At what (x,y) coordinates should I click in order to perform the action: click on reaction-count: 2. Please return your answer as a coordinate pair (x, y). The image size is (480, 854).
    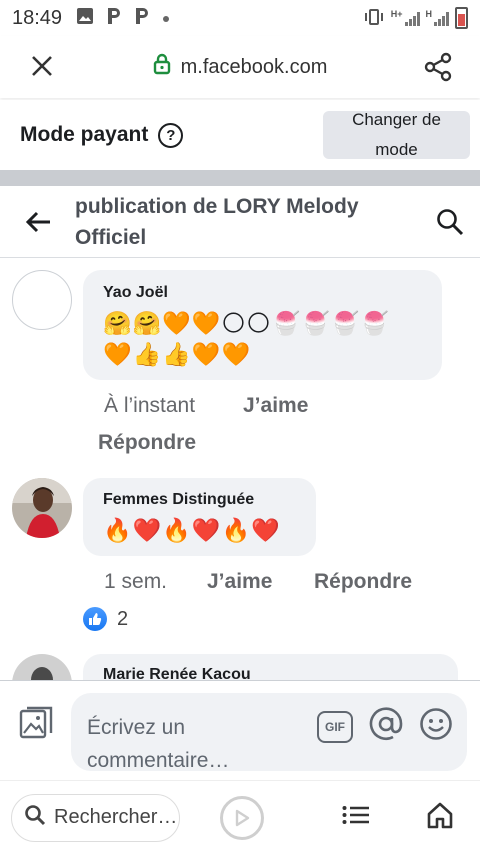
    Looking at the image, I should click on (123, 618).